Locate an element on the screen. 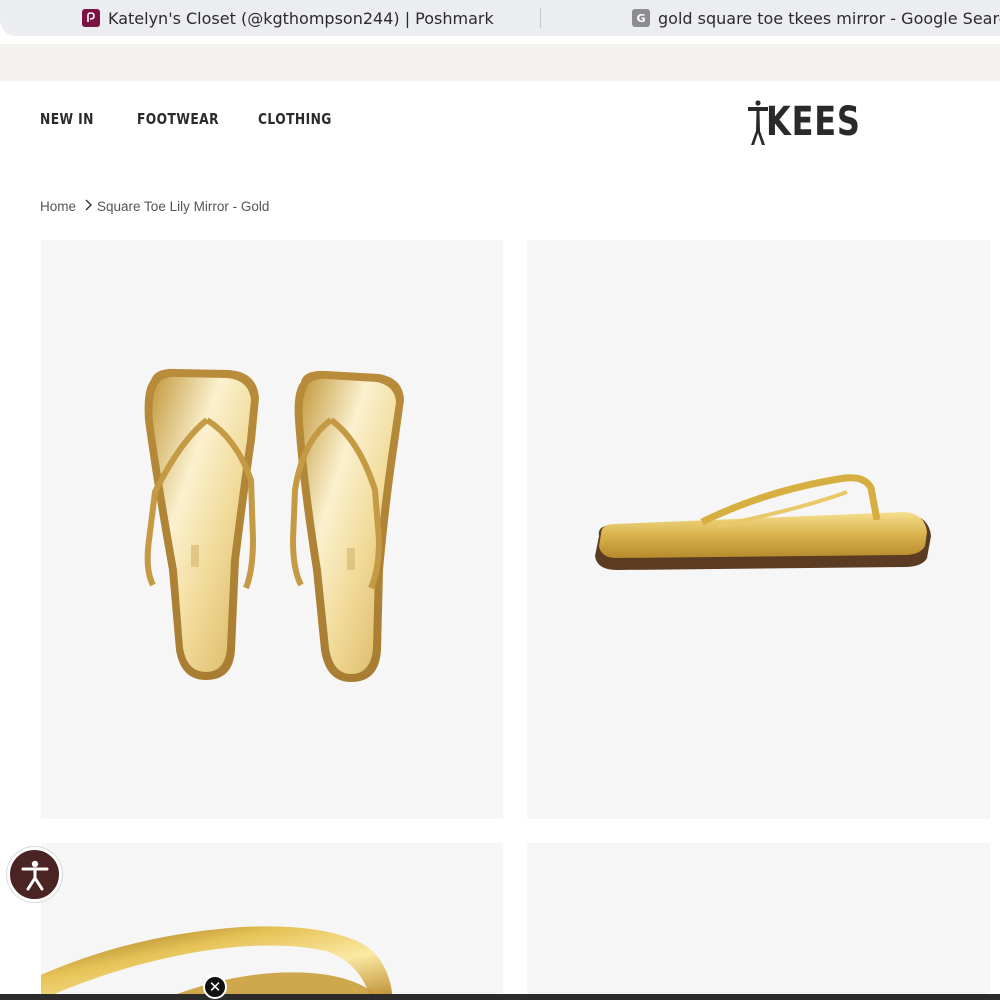 The width and height of the screenshot is (1000, 1000). breadcrumb: Home Square Toe Lily Mirror - Gold is located at coordinates (154, 206).